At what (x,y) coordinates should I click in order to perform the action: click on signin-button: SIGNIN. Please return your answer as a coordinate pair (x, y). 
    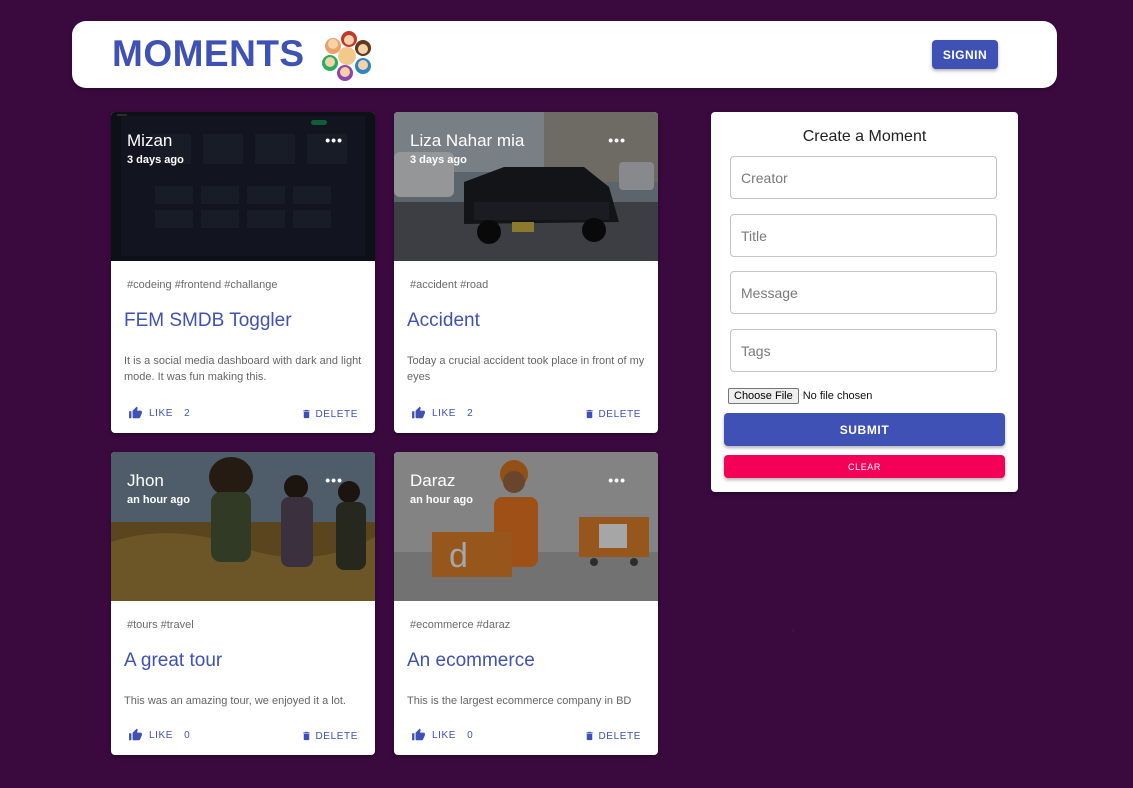
    Looking at the image, I should click on (965, 54).